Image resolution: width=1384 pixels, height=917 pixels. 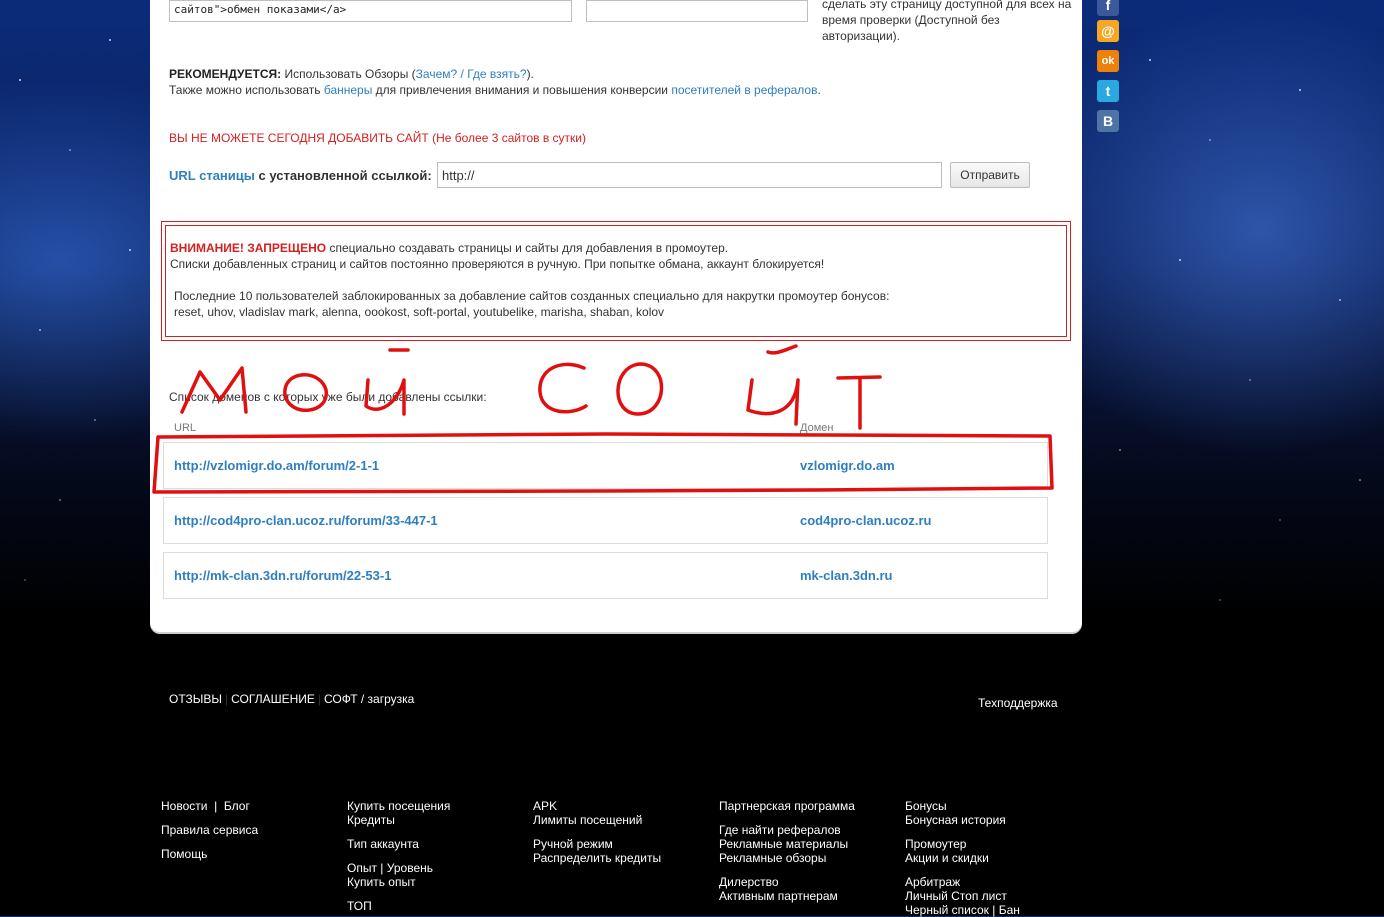 I want to click on bonuses-link: Бонусы, so click(x=962, y=806).